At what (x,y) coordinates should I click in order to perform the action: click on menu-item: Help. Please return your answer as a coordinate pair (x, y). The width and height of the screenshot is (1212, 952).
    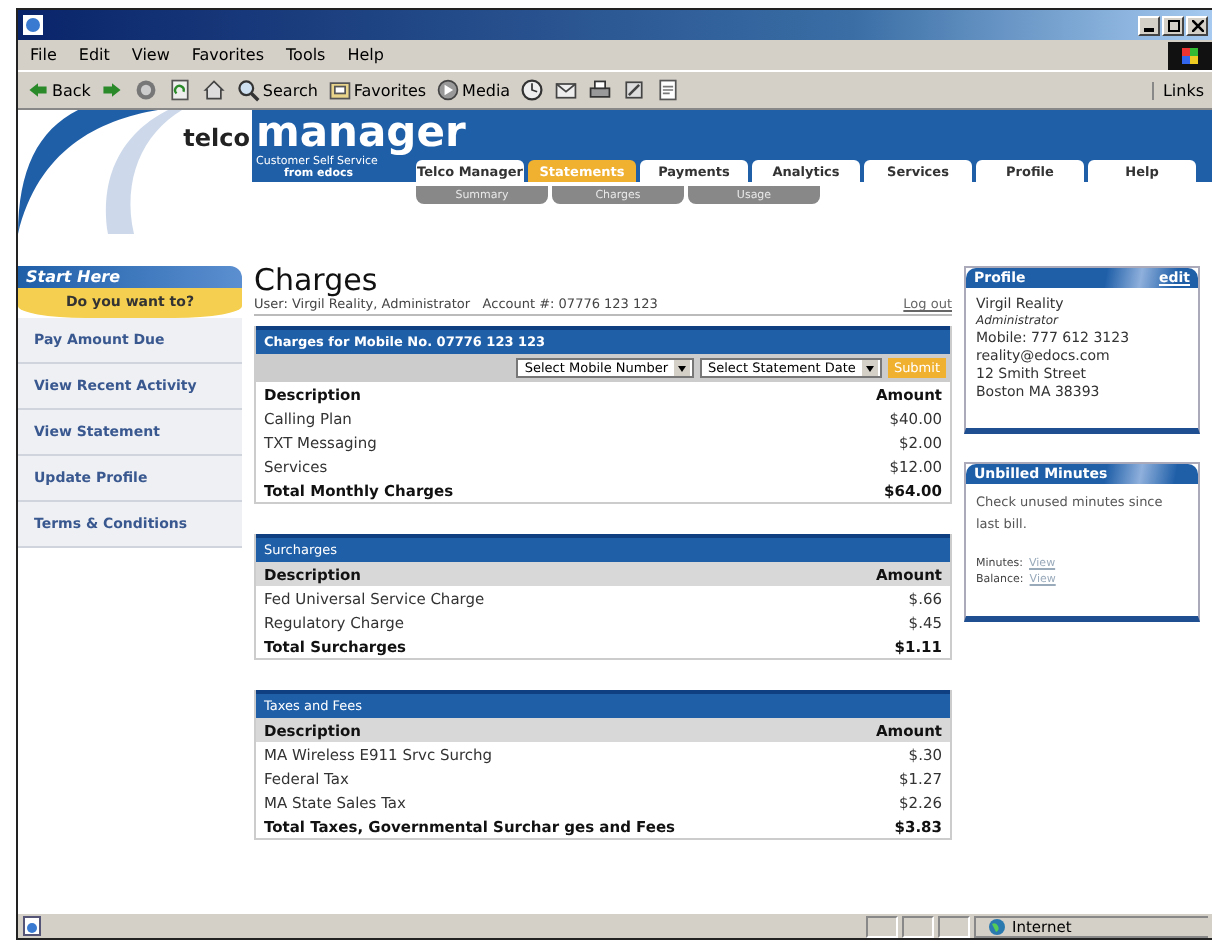
    Looking at the image, I should click on (365, 55).